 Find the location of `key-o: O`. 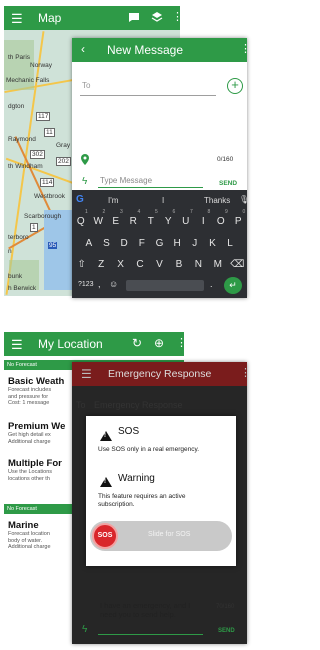

key-o: O is located at coordinates (221, 221).